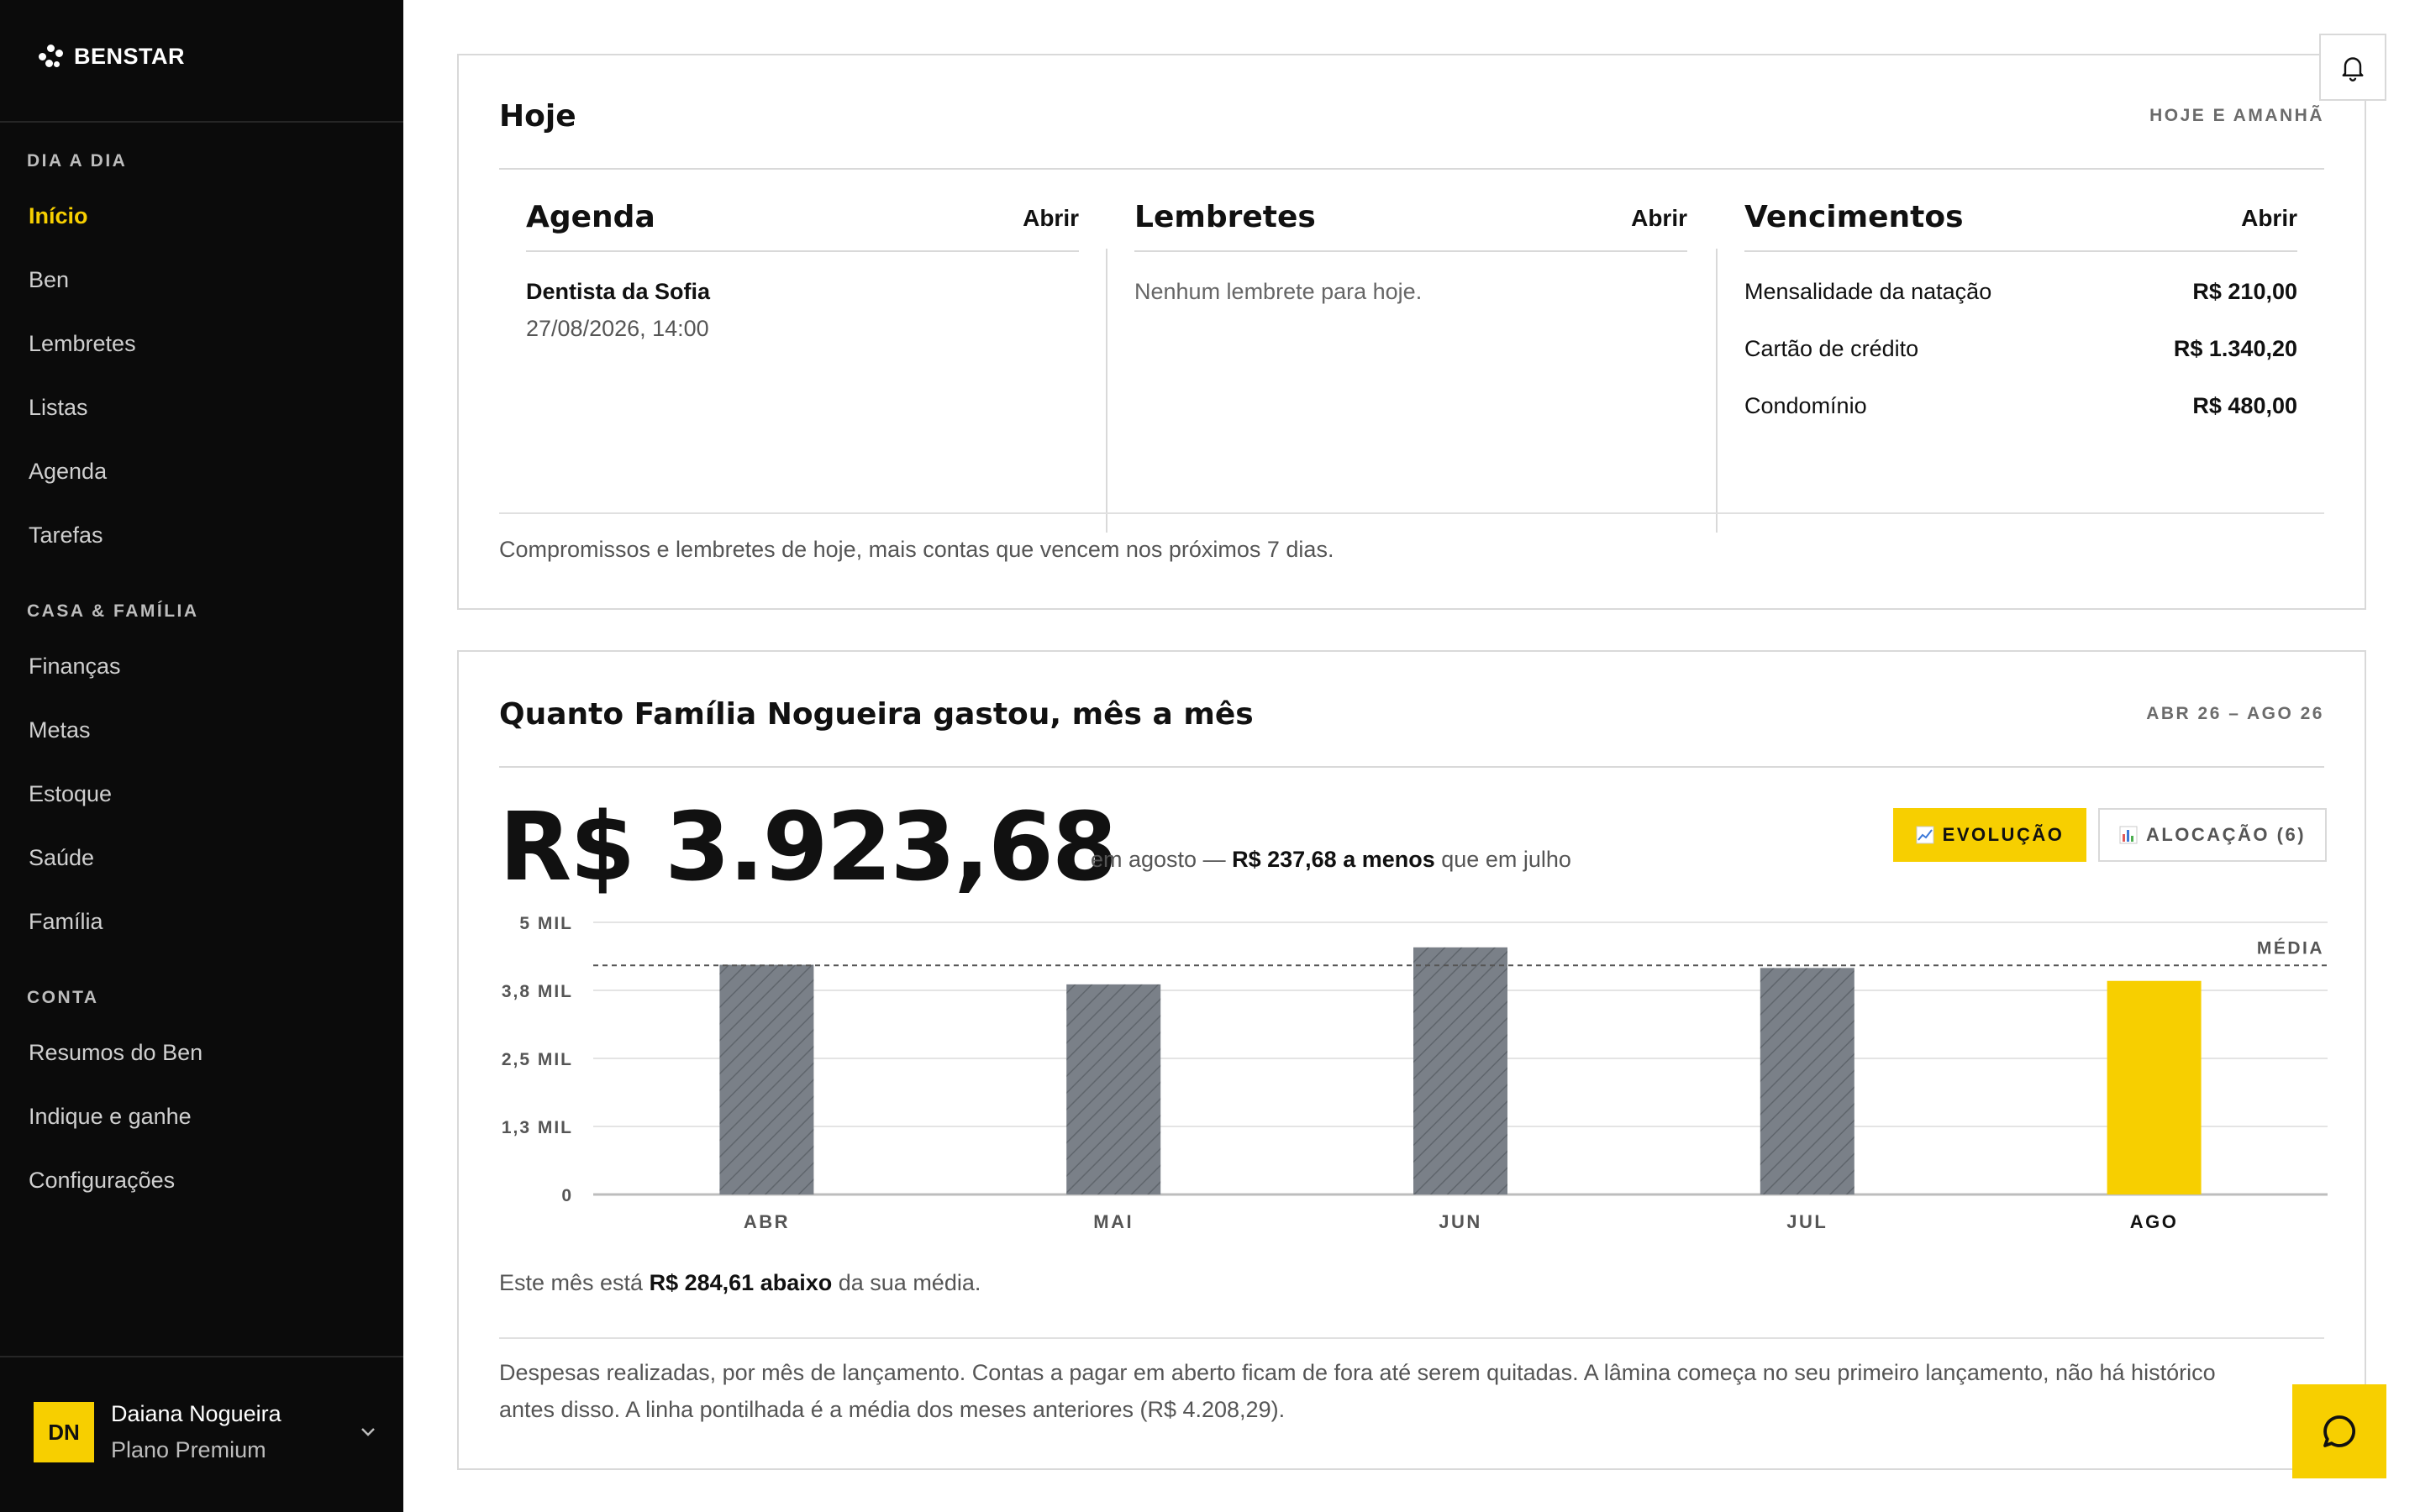  What do you see at coordinates (909, 1282) in the screenshot?
I see `note-suffix: da sua média.` at bounding box center [909, 1282].